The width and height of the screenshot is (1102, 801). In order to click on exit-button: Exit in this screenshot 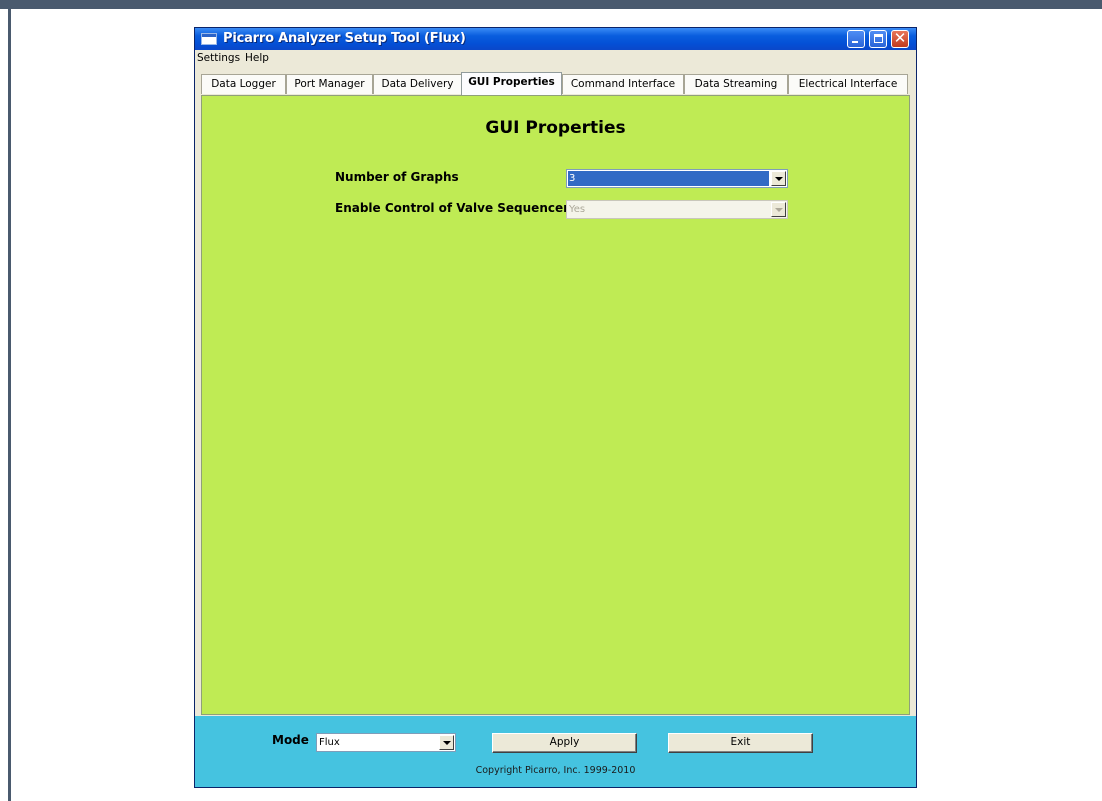, I will do `click(740, 743)`.